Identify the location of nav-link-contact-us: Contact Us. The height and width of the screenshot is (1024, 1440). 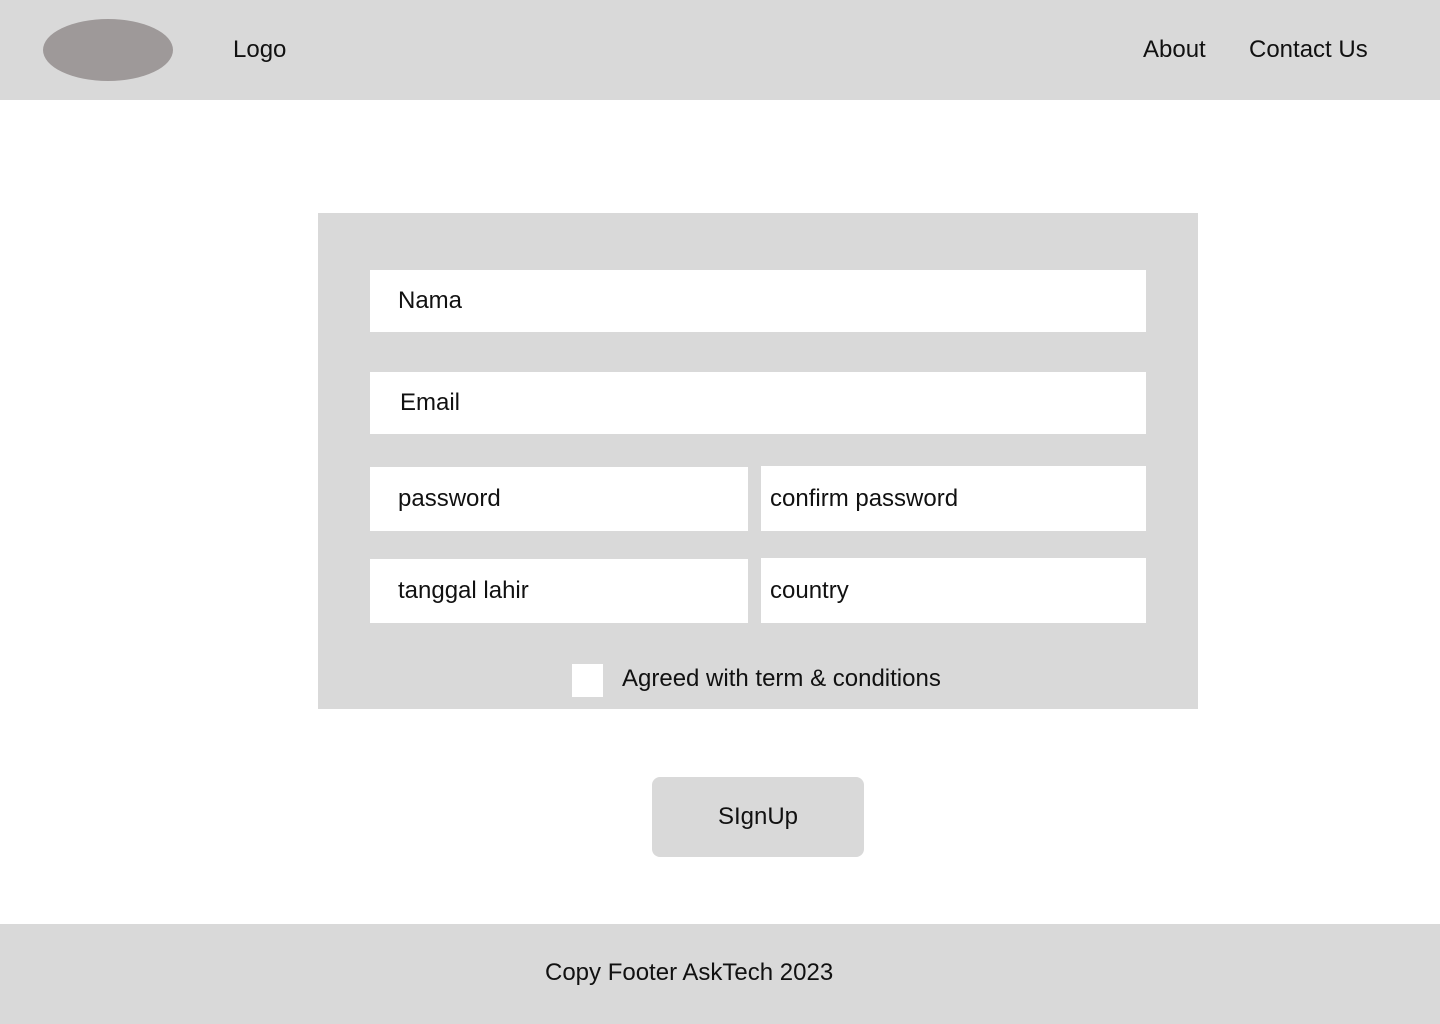
(1308, 50).